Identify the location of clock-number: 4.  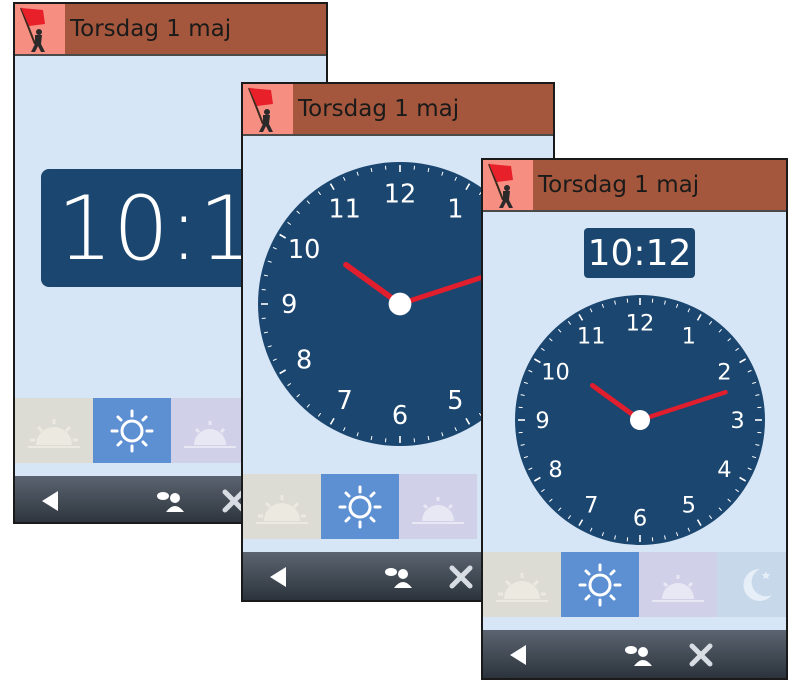
(724, 470).